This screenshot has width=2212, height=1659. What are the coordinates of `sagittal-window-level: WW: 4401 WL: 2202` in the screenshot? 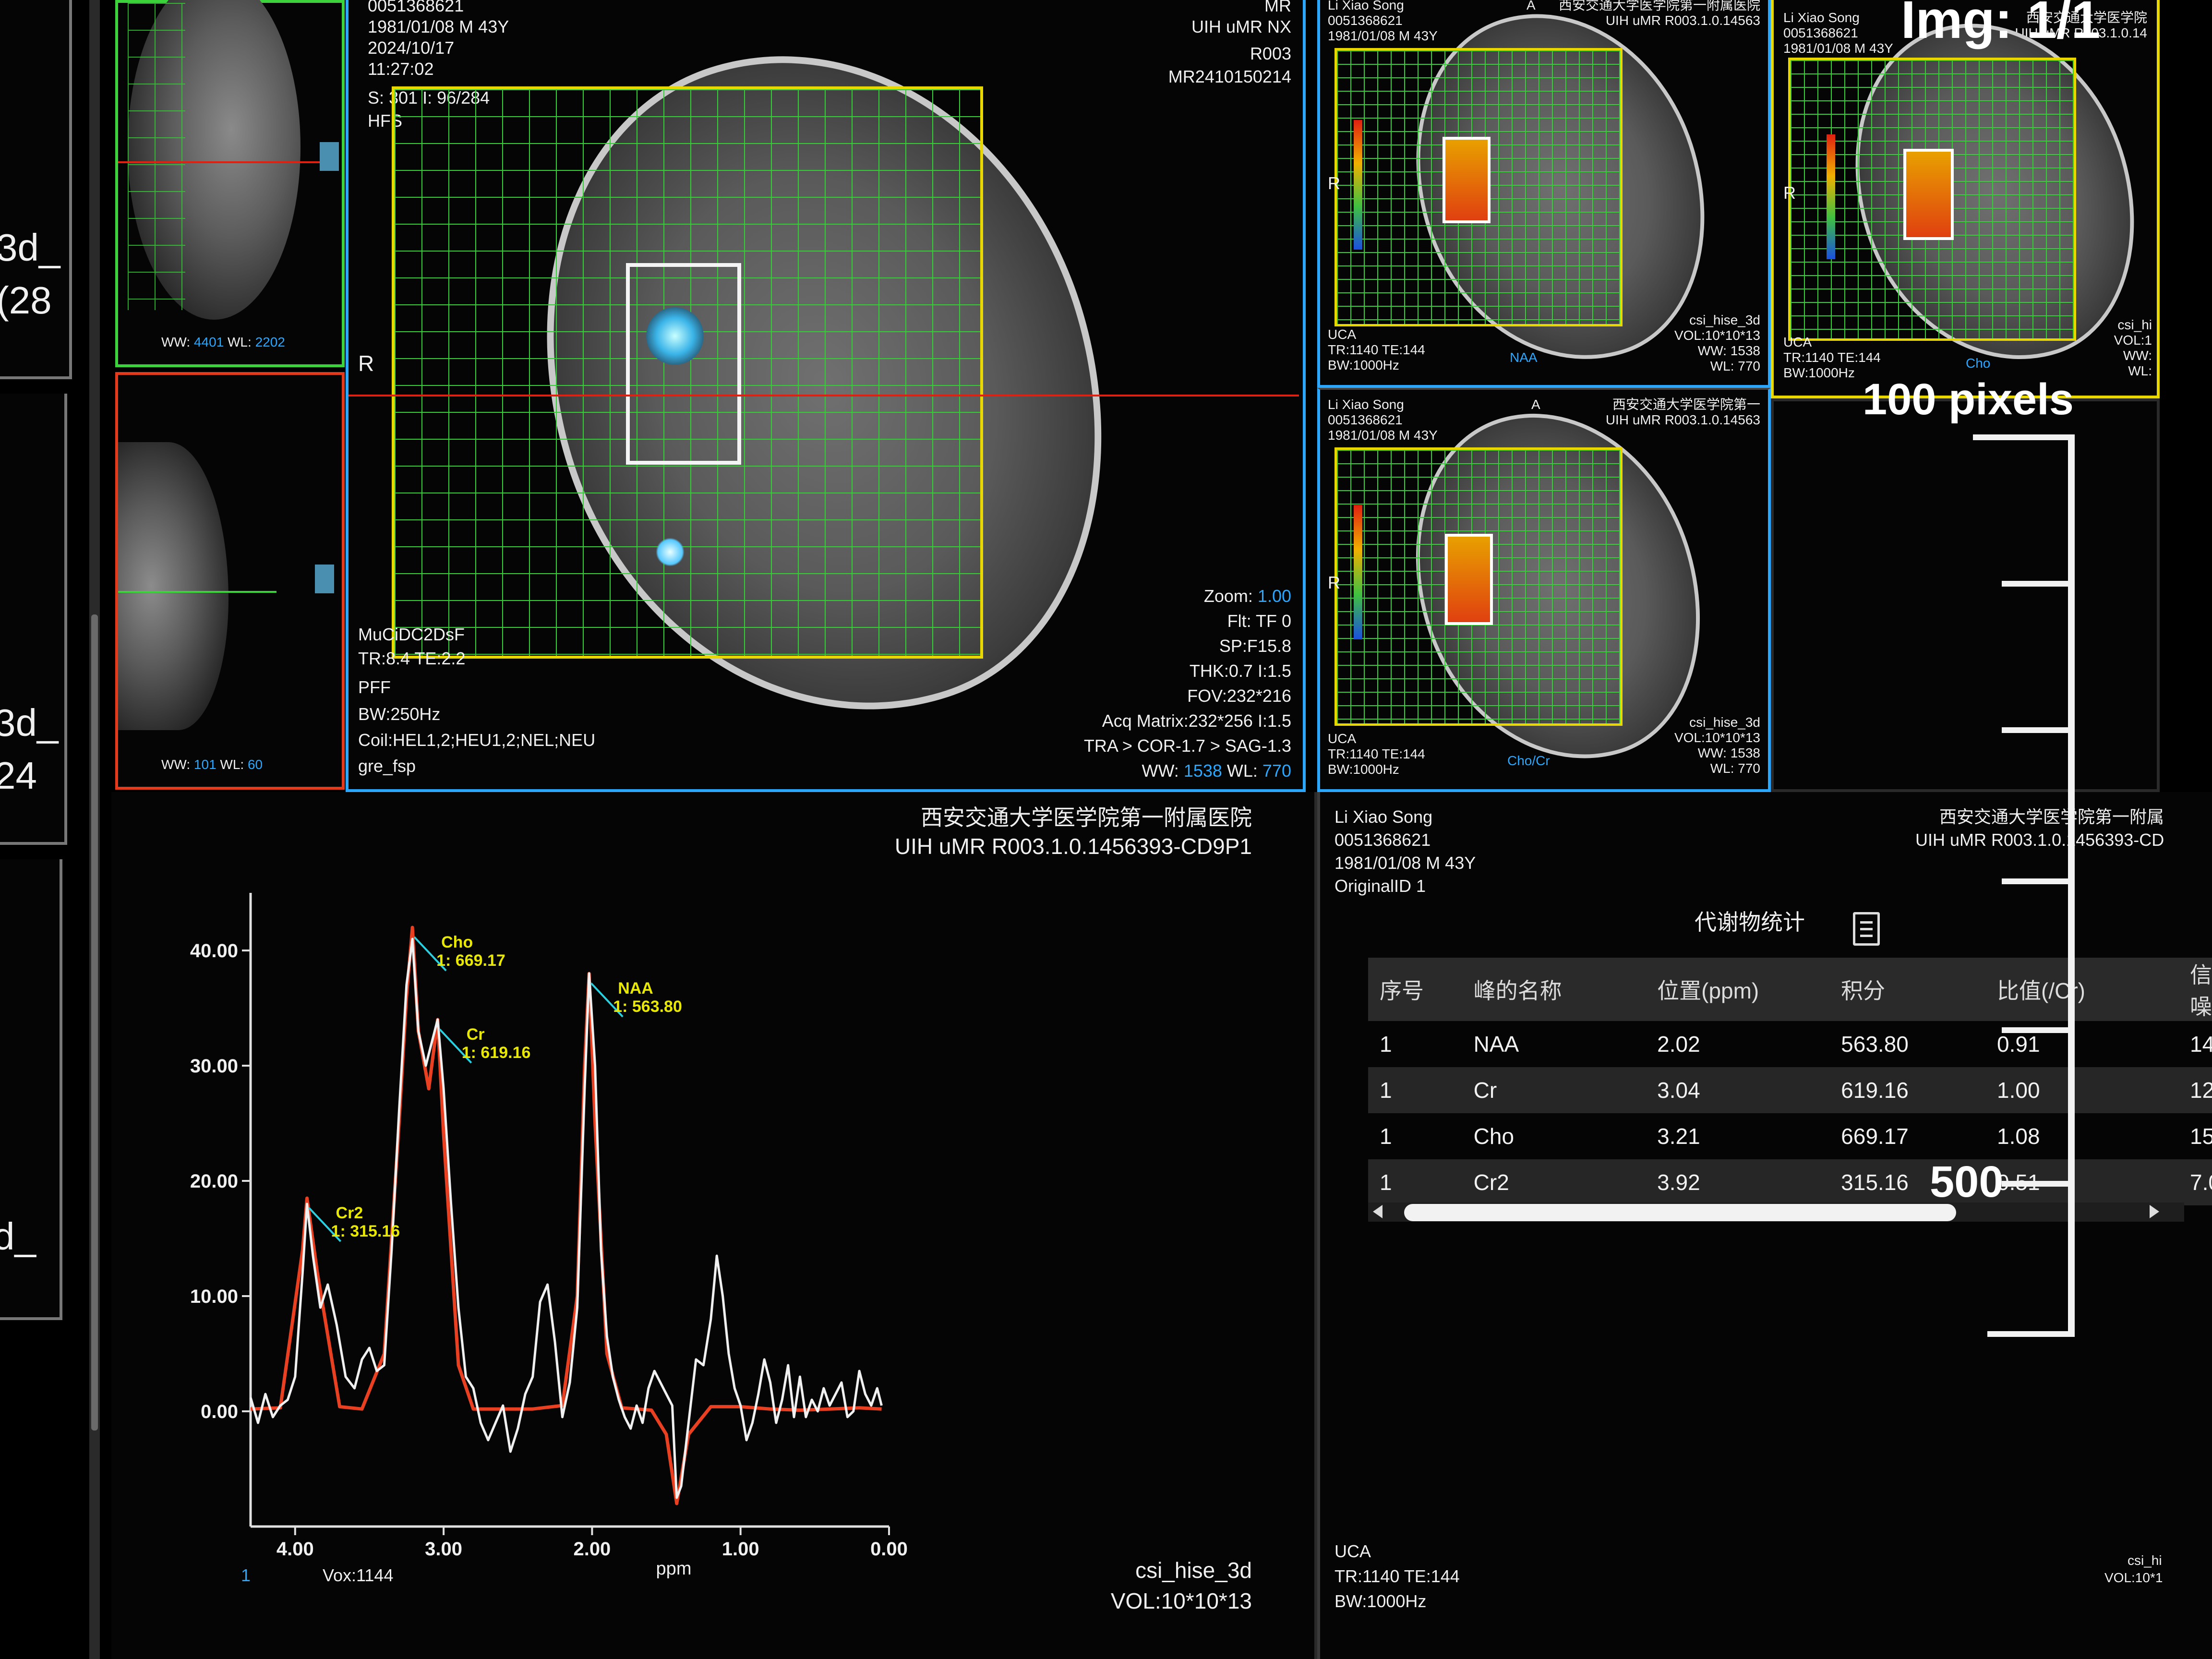 It's located at (223, 342).